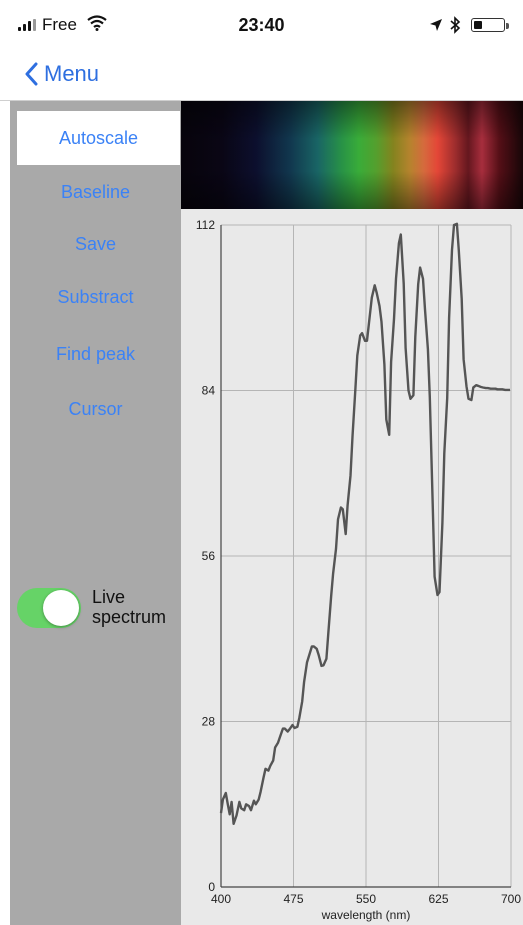 The image size is (523, 925). I want to click on live-spectrum-label: Live spectrum, so click(129, 607).